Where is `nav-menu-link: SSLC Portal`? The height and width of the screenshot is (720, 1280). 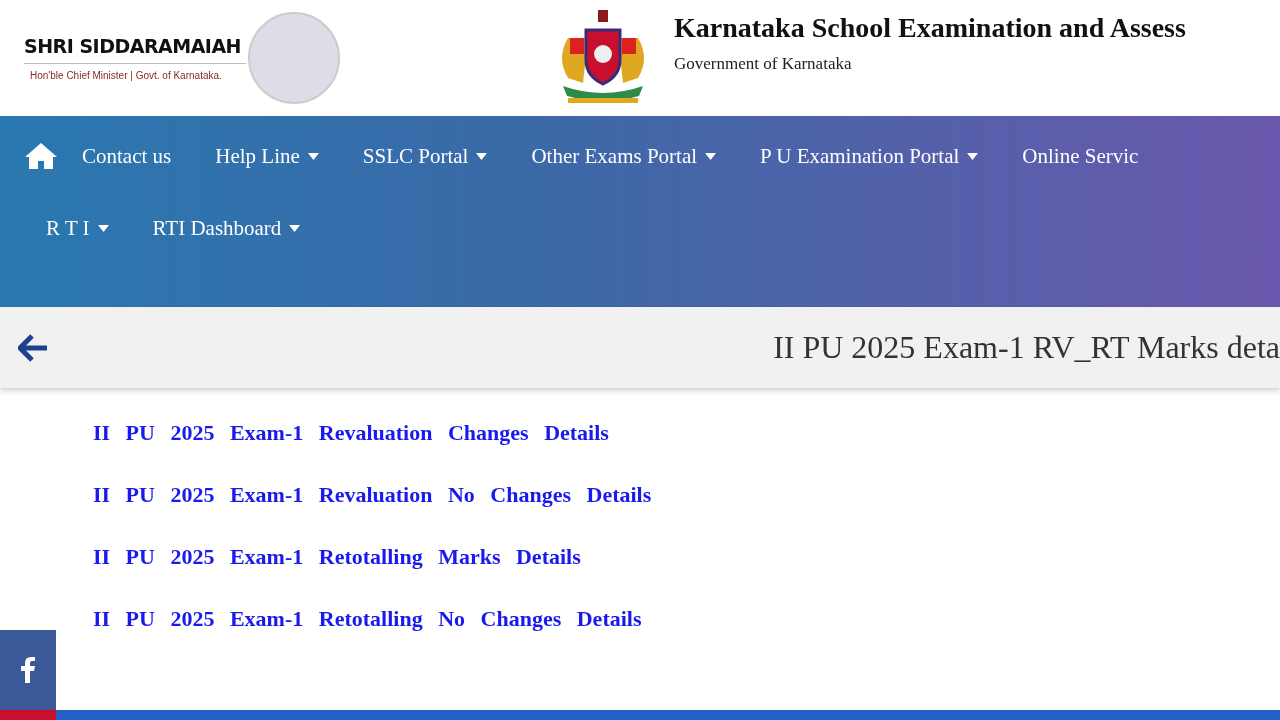 nav-menu-link: SSLC Portal is located at coordinates (425, 156).